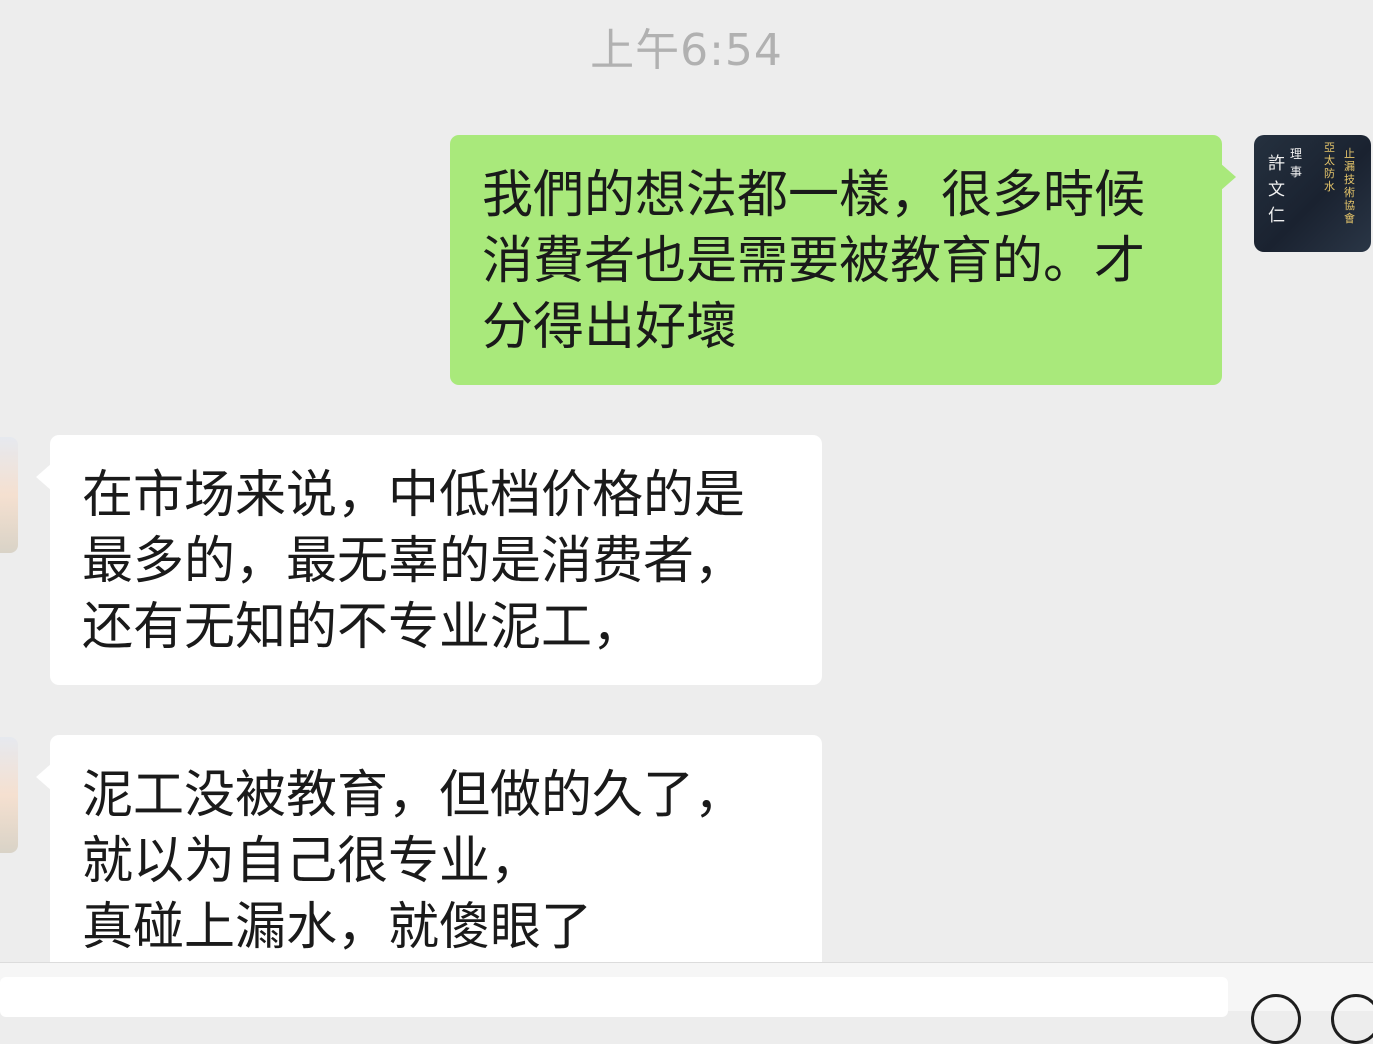 Image resolution: width=1373 pixels, height=1044 pixels. I want to click on my-avatar: 許文仁 理事 亞太防水 止漏技術協會, so click(1312, 193).